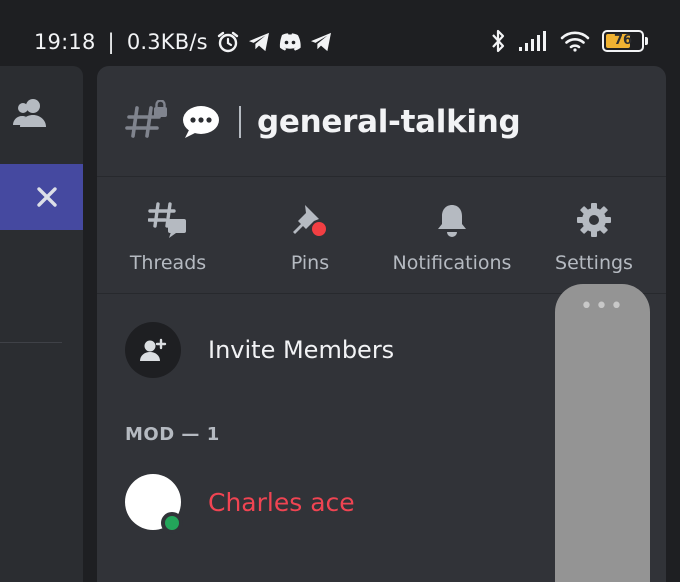 The image size is (680, 582). I want to click on members-icon, so click(31, 115).